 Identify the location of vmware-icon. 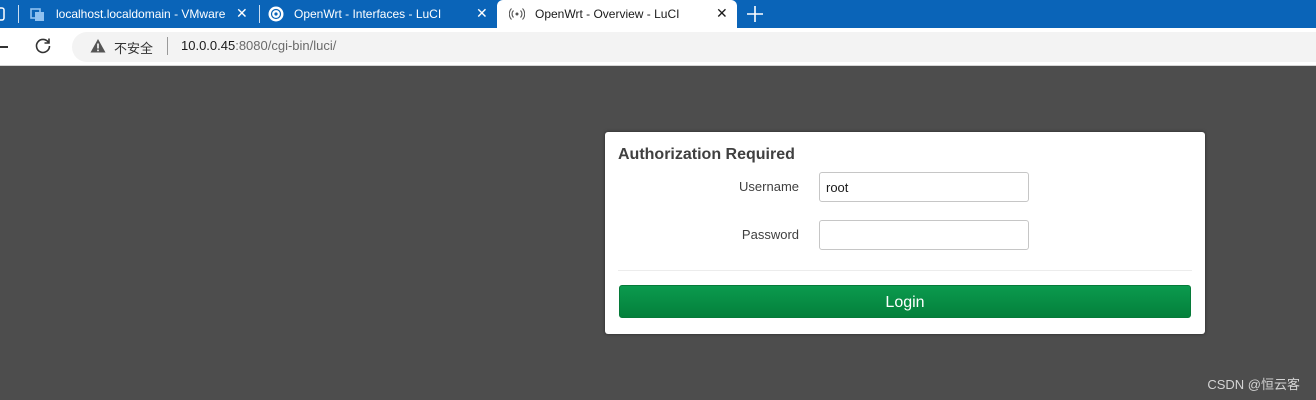
(37, 14).